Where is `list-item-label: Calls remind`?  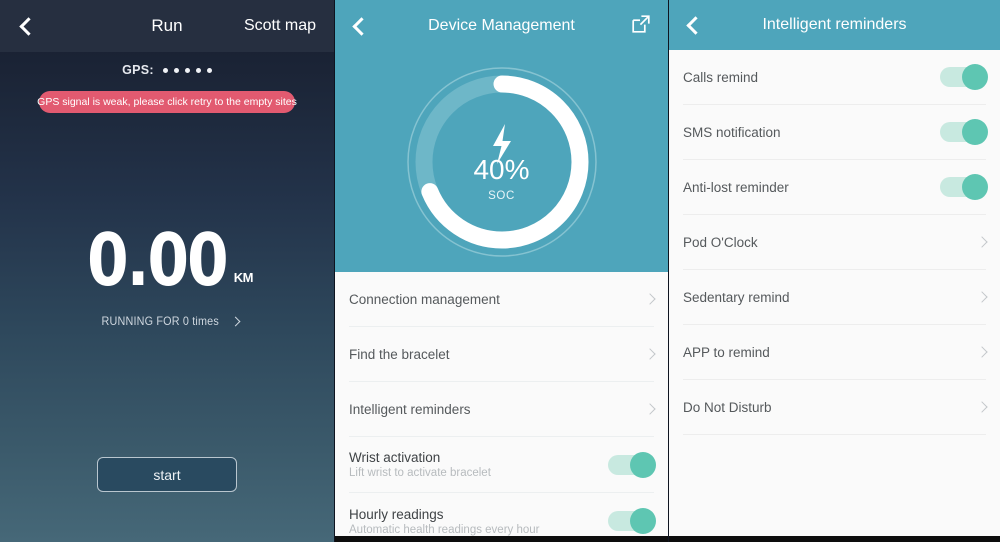 list-item-label: Calls remind is located at coordinates (721, 77).